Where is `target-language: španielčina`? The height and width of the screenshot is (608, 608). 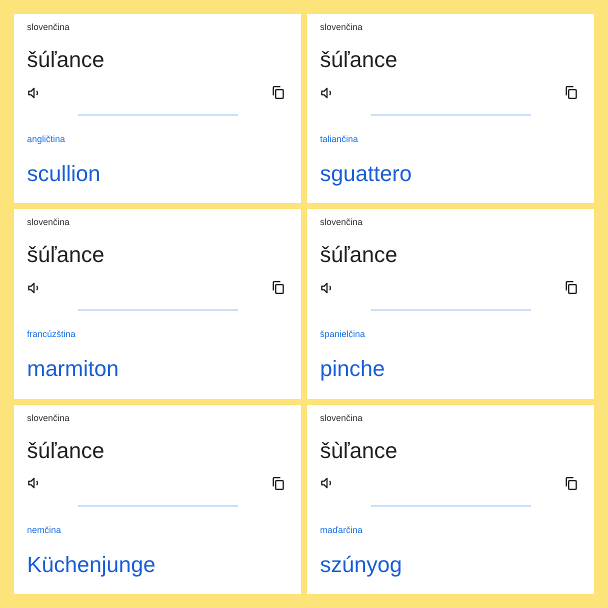
target-language: španielčina is located at coordinates (343, 334).